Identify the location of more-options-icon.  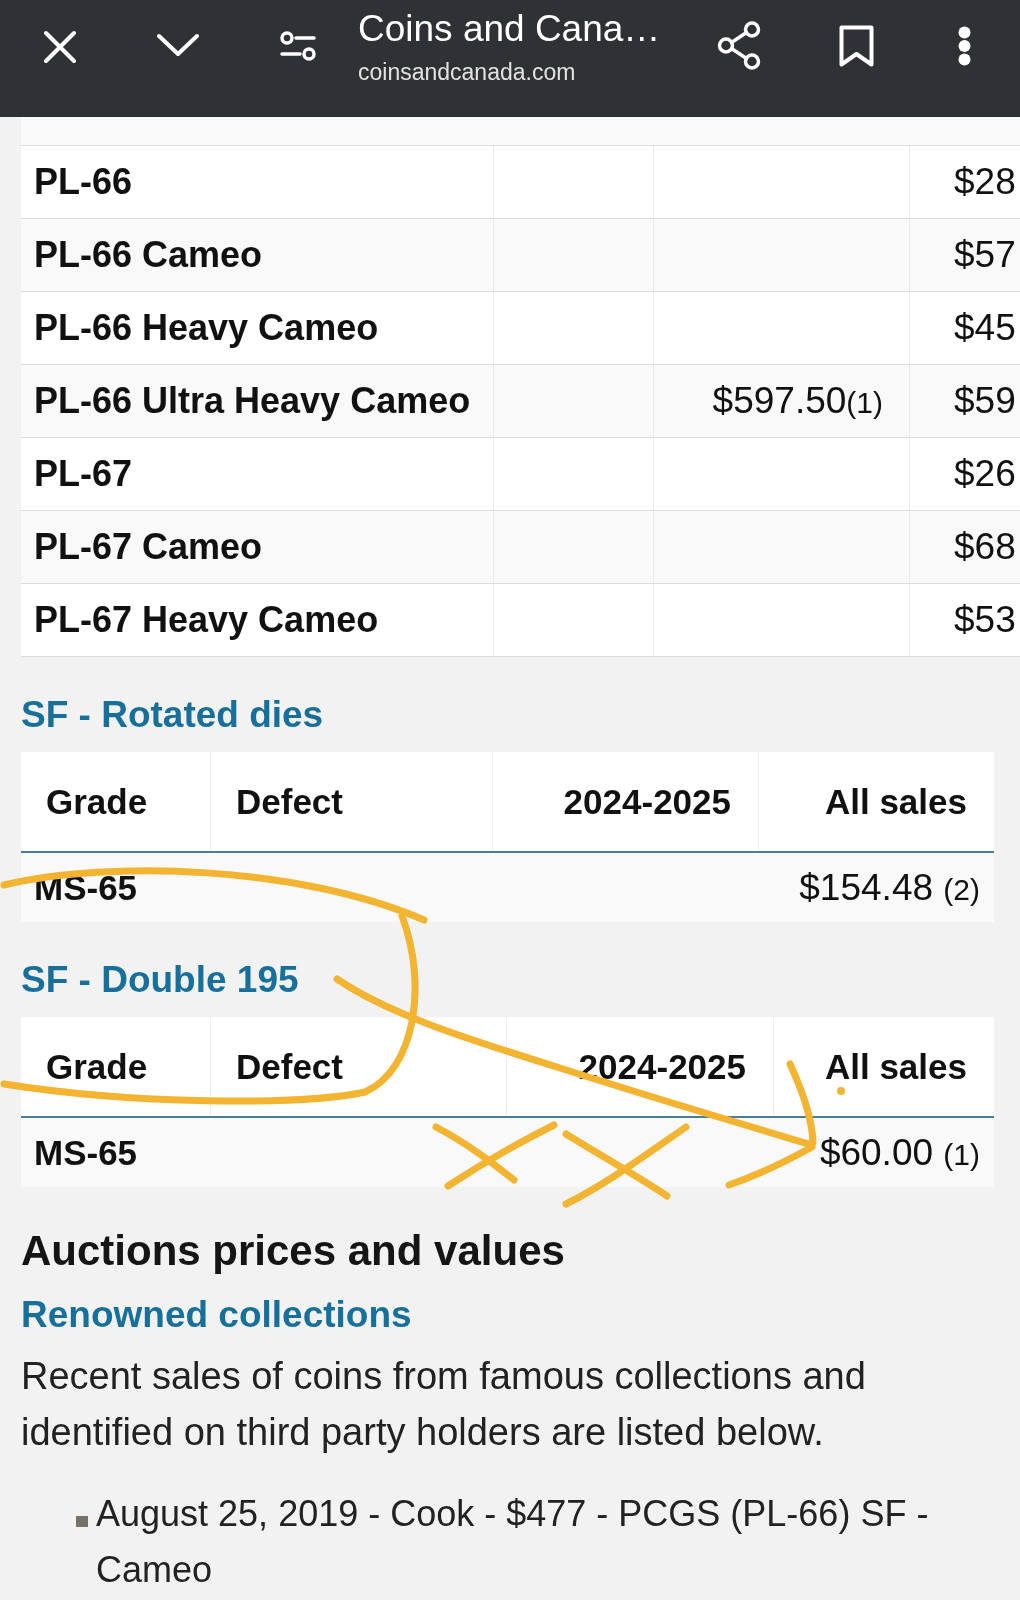
(964, 46).